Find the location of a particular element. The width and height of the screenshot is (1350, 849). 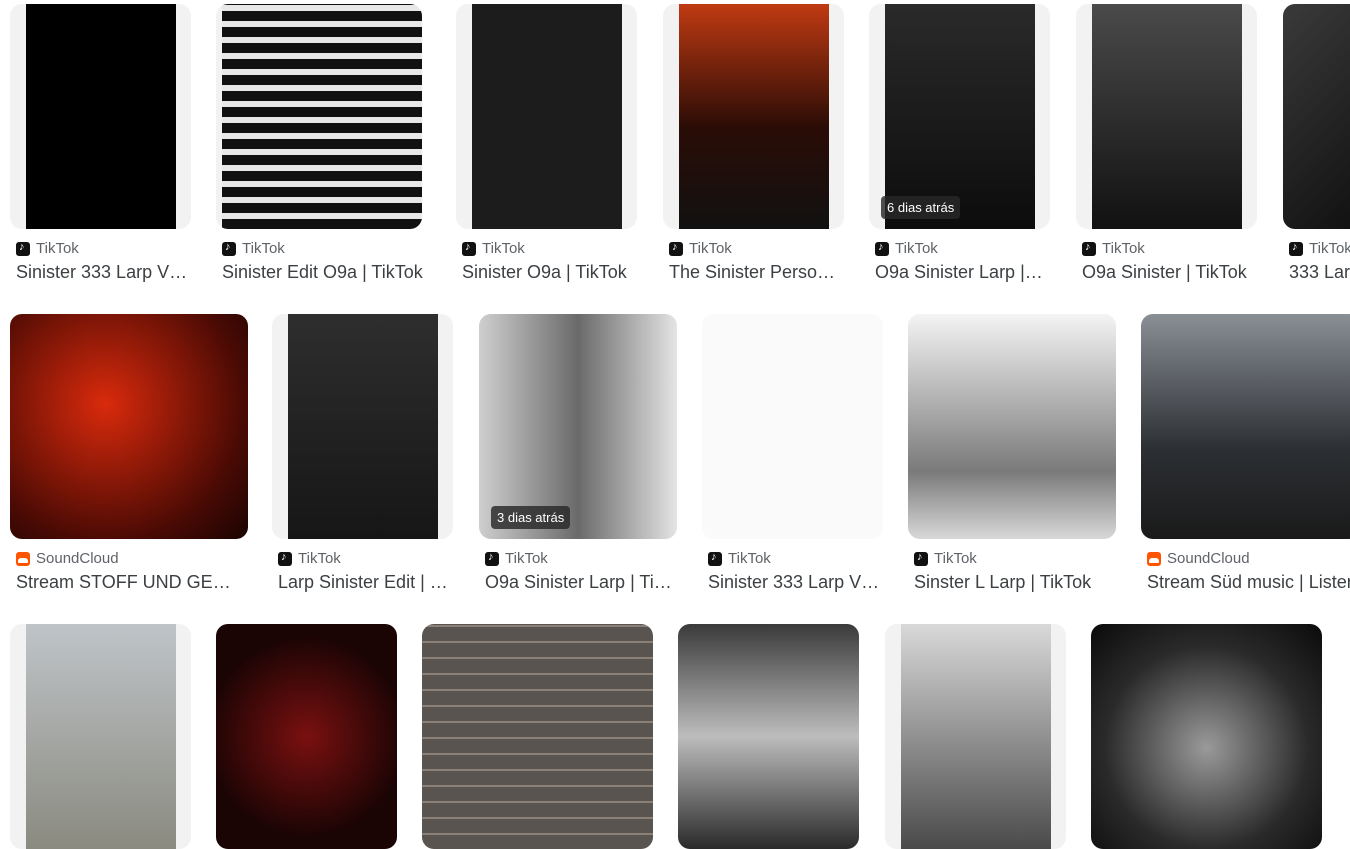

result-card: TikTok Sinster L Larp | TikTok is located at coordinates (1012, 459).